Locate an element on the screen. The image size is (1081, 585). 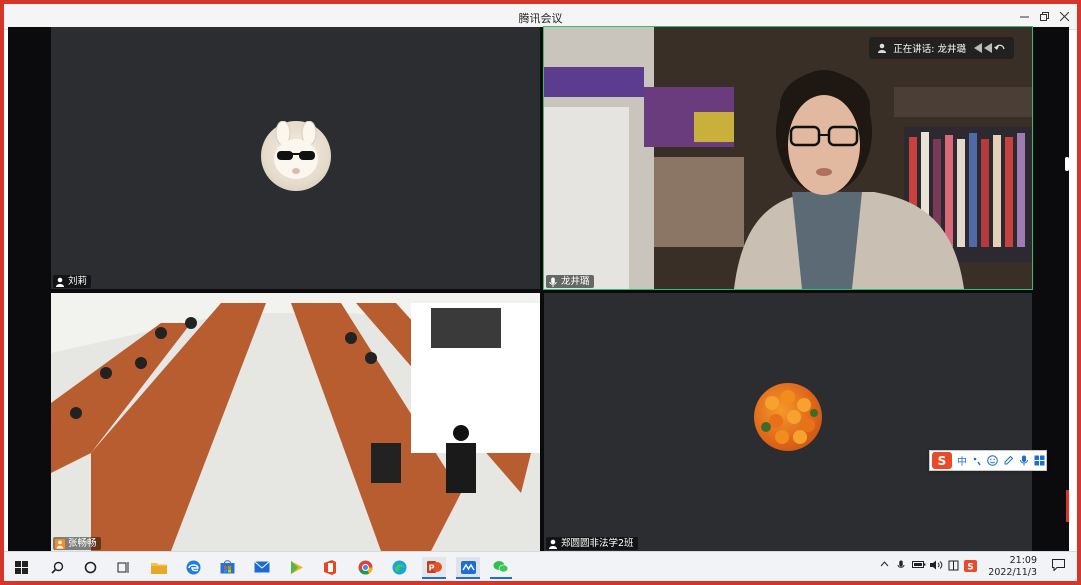
powerpoint-icon: P is located at coordinates (434, 568).